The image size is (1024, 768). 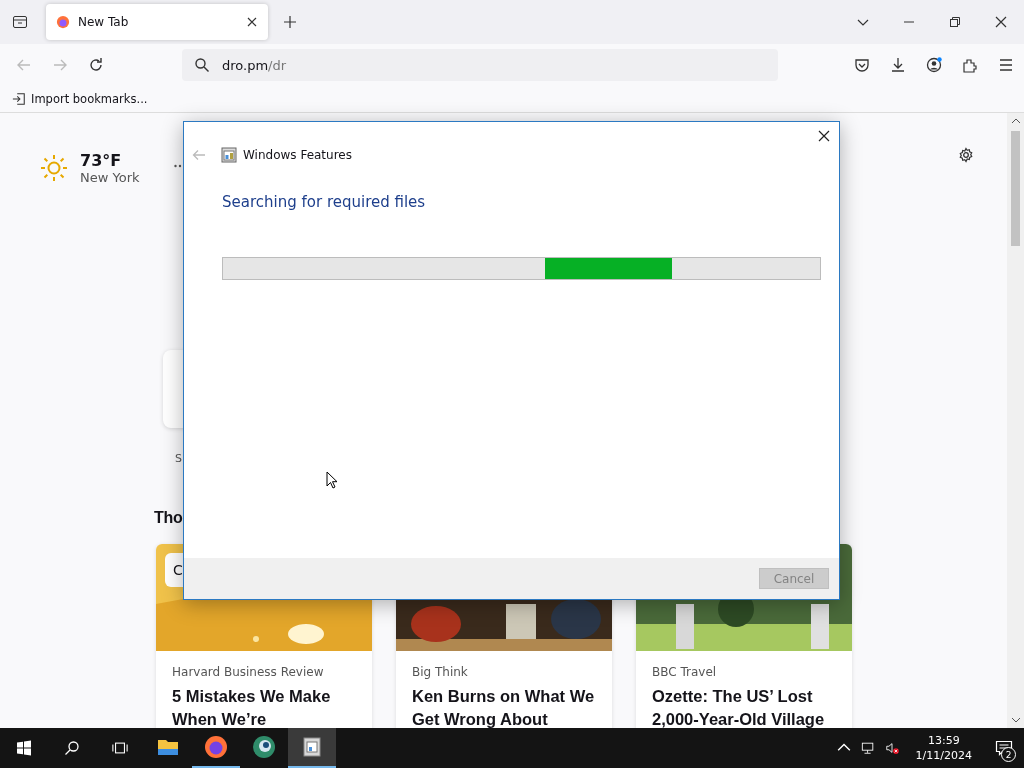 I want to click on tab-title: New Tab, so click(x=104, y=22).